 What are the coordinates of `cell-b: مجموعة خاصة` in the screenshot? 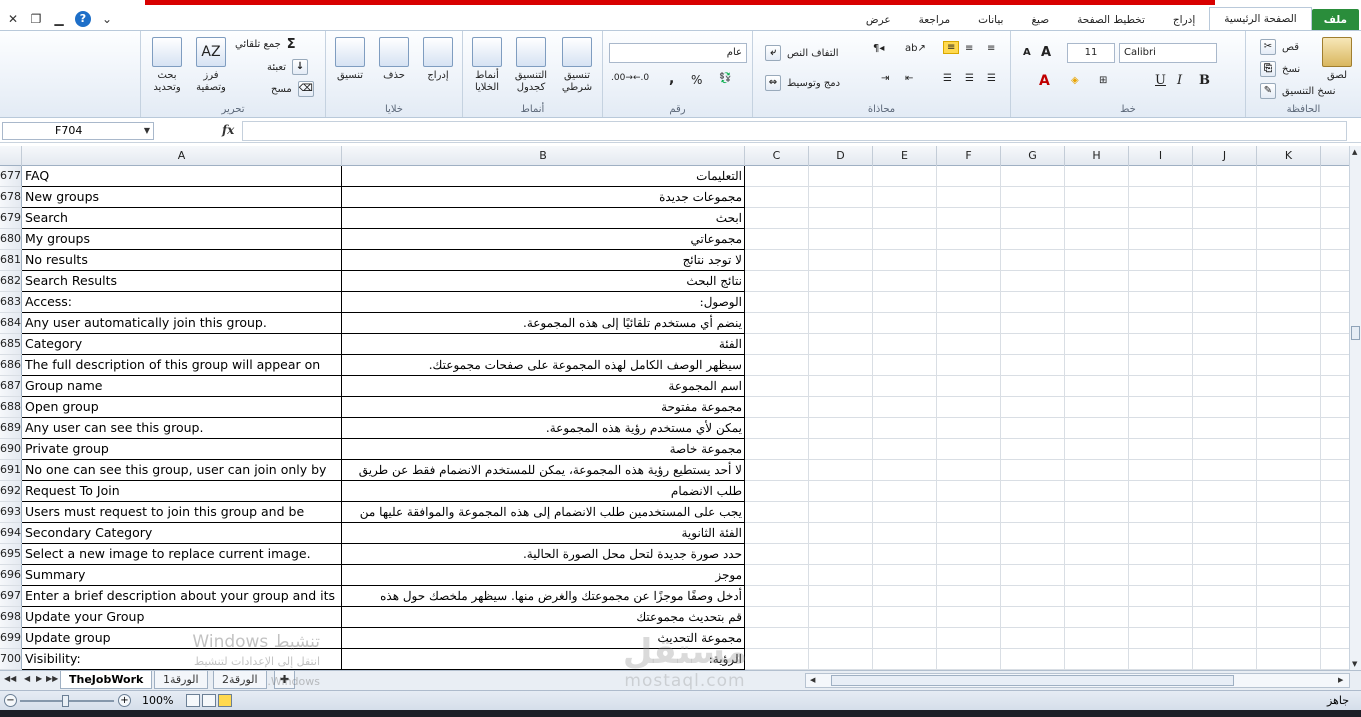 It's located at (543, 449).